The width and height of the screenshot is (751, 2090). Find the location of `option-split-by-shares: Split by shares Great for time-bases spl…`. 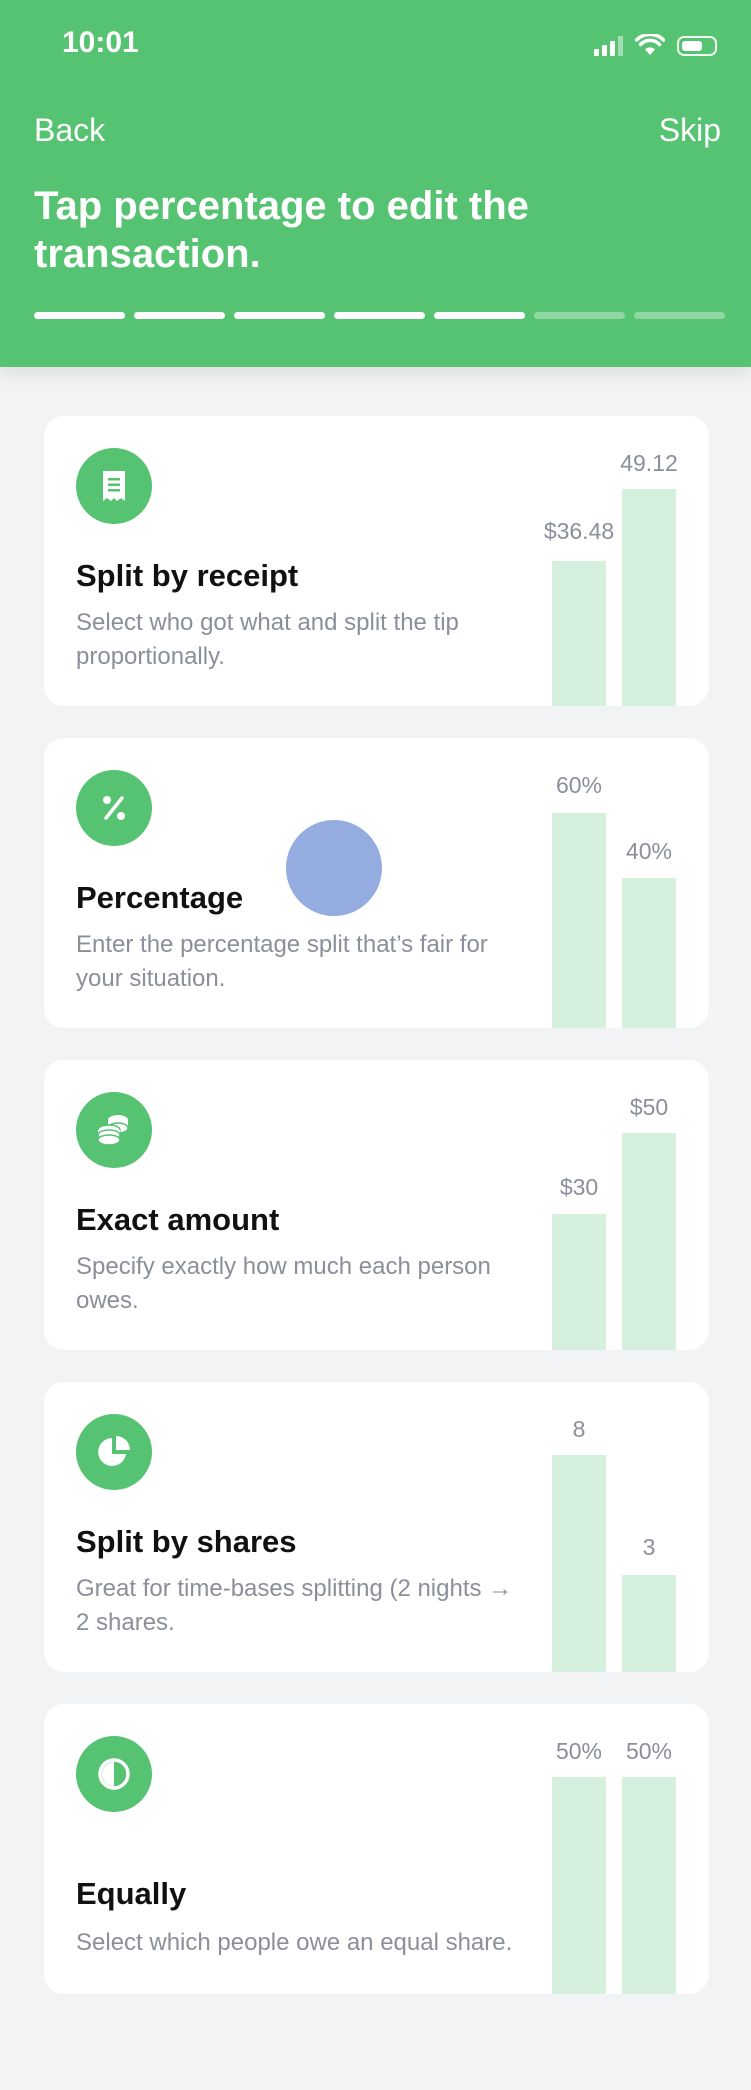

option-split-by-shares: Split by shares Great for time-bases spl… is located at coordinates (376, 1527).